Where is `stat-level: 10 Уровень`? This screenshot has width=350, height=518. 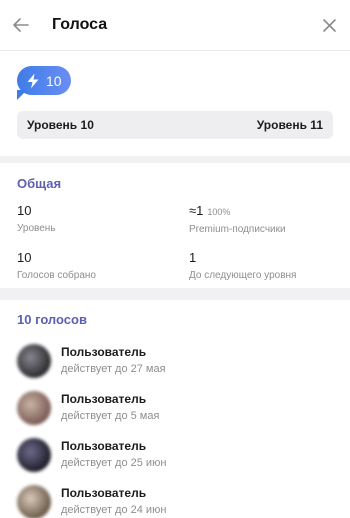 stat-level: 10 Уровень is located at coordinates (103, 219).